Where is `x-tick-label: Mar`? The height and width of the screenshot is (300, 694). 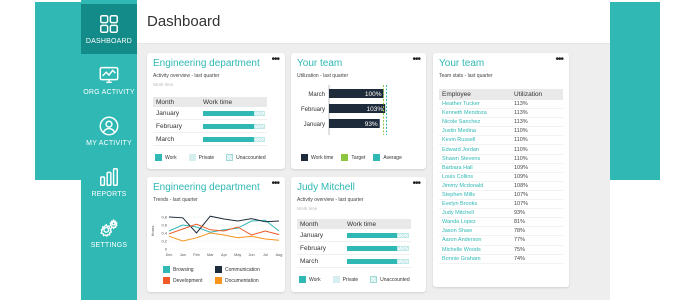 x-tick-label: Mar is located at coordinates (210, 255).